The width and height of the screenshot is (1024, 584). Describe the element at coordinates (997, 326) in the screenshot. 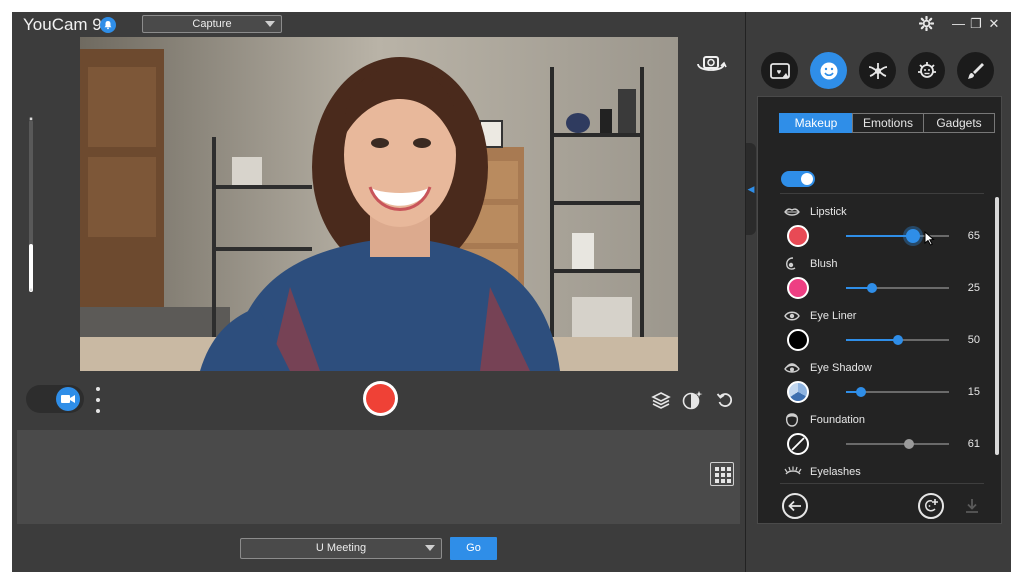

I see `panel-scrollbar` at that location.